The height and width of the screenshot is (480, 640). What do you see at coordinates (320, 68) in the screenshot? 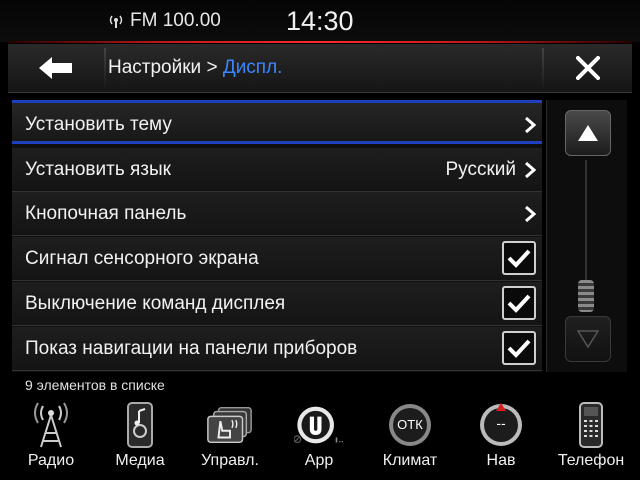
I see `header: Настройки > Диспл.` at bounding box center [320, 68].